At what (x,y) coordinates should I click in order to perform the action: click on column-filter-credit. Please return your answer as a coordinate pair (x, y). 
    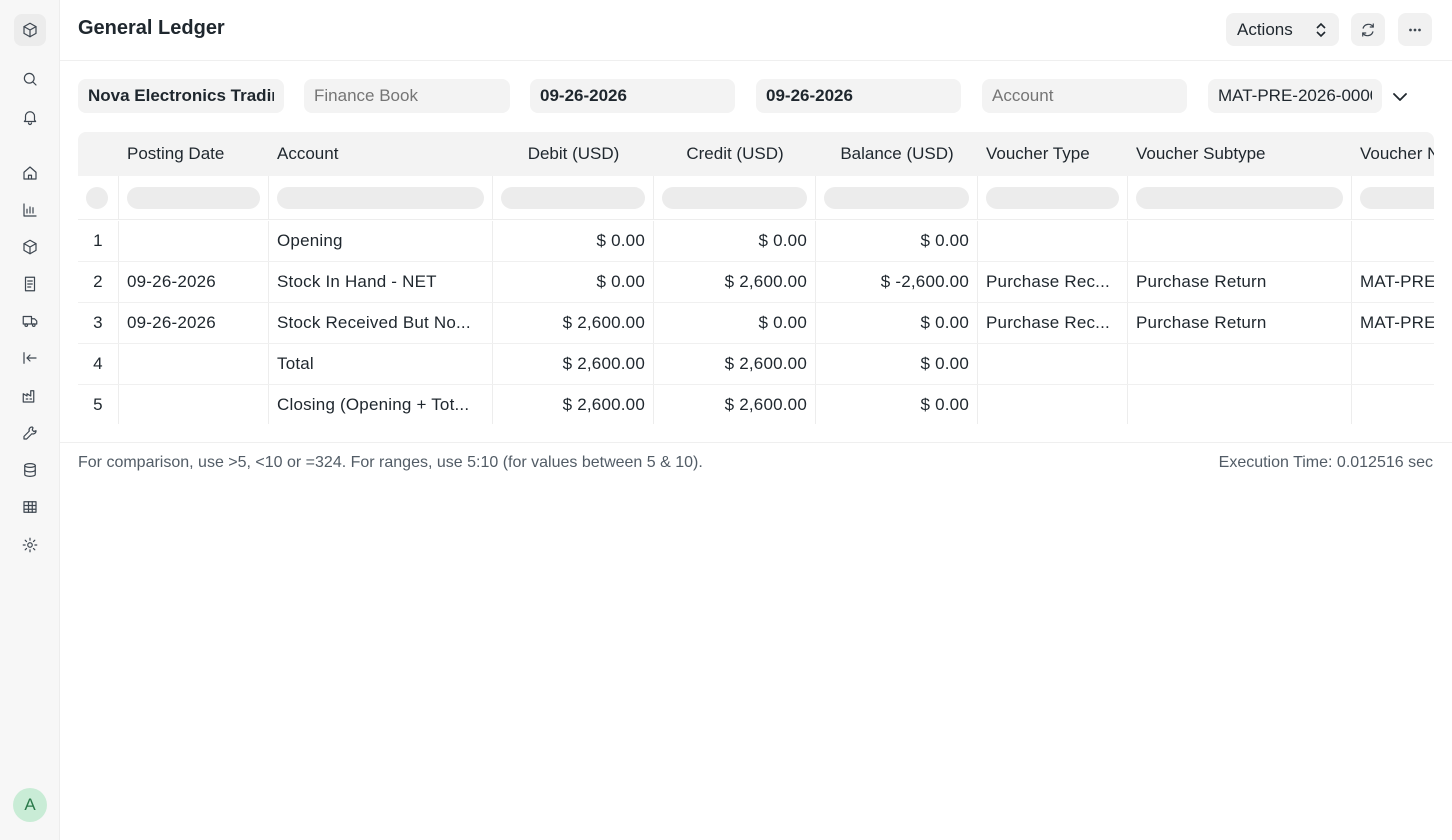
    Looking at the image, I should click on (735, 197).